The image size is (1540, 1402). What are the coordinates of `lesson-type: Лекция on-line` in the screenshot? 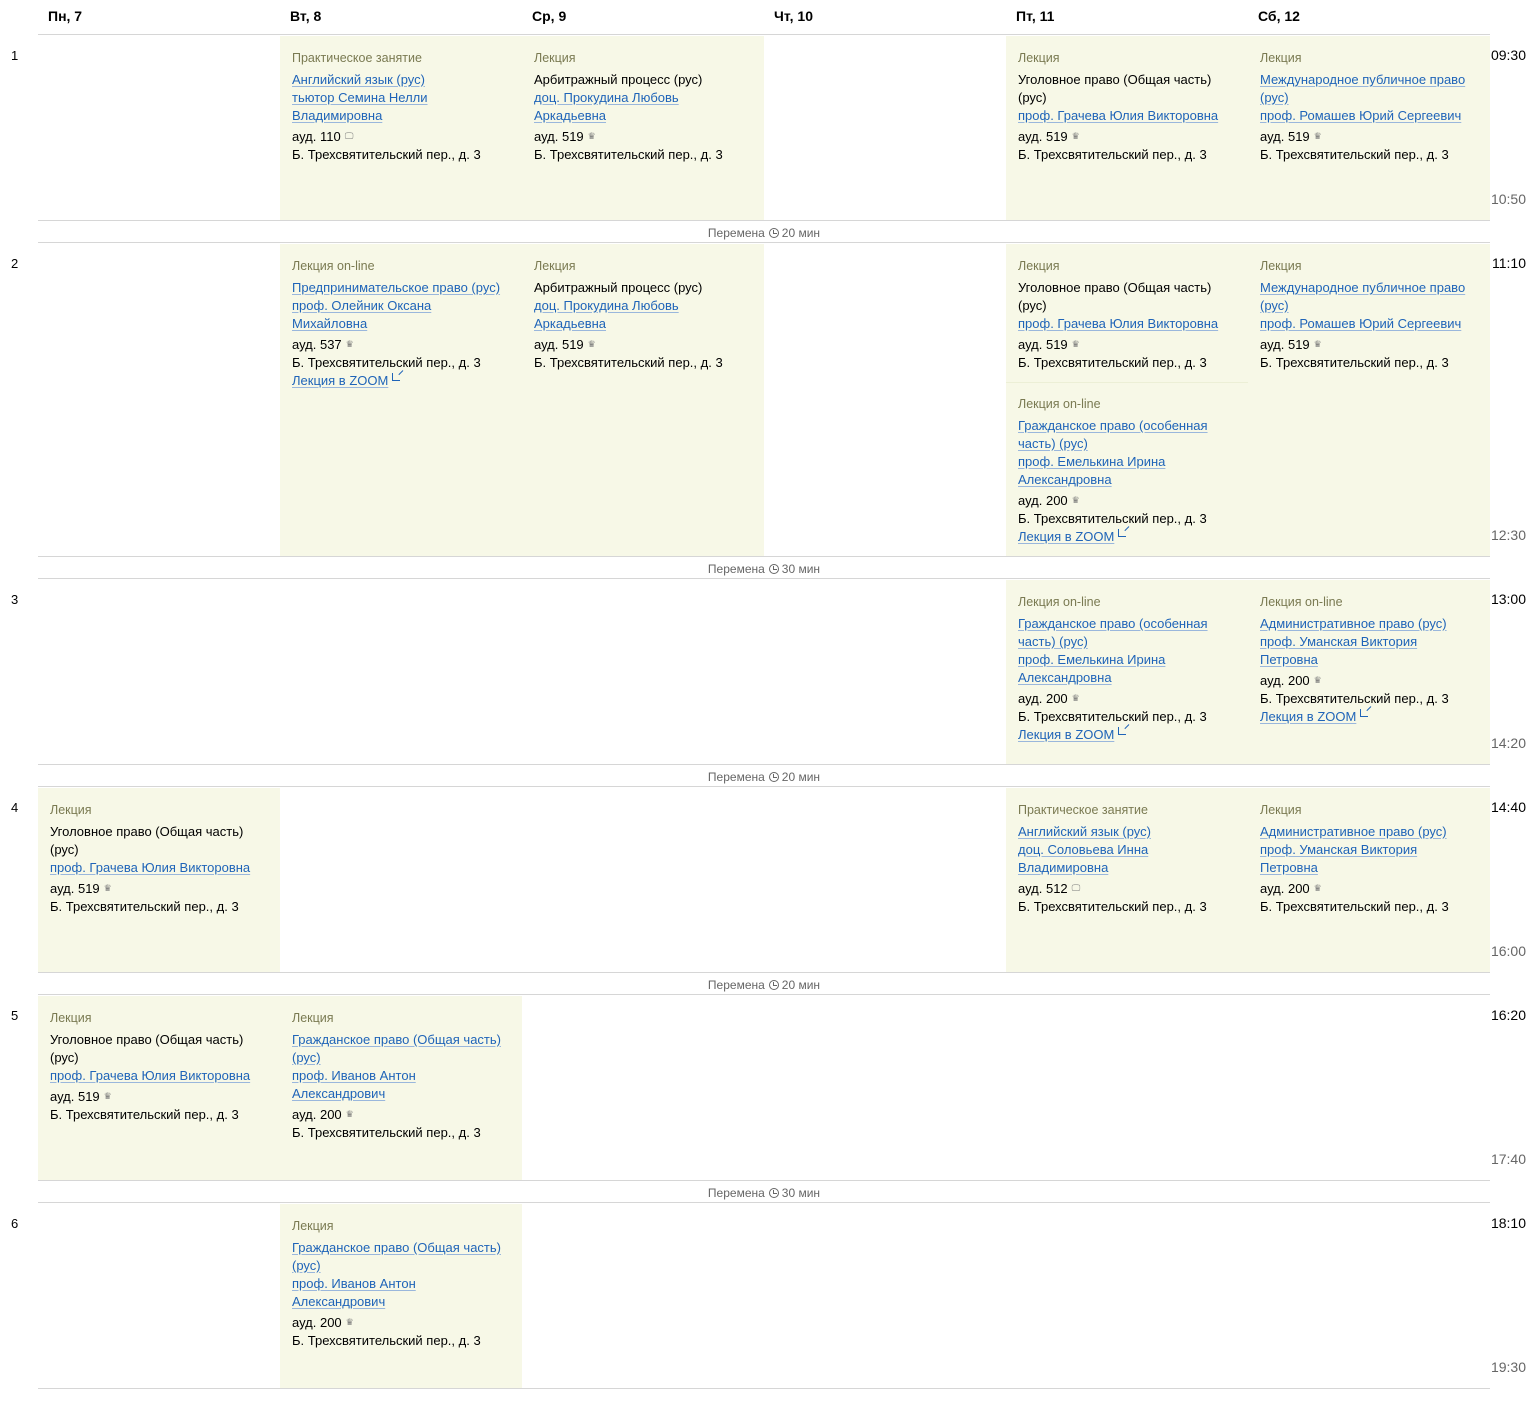 It's located at (1301, 602).